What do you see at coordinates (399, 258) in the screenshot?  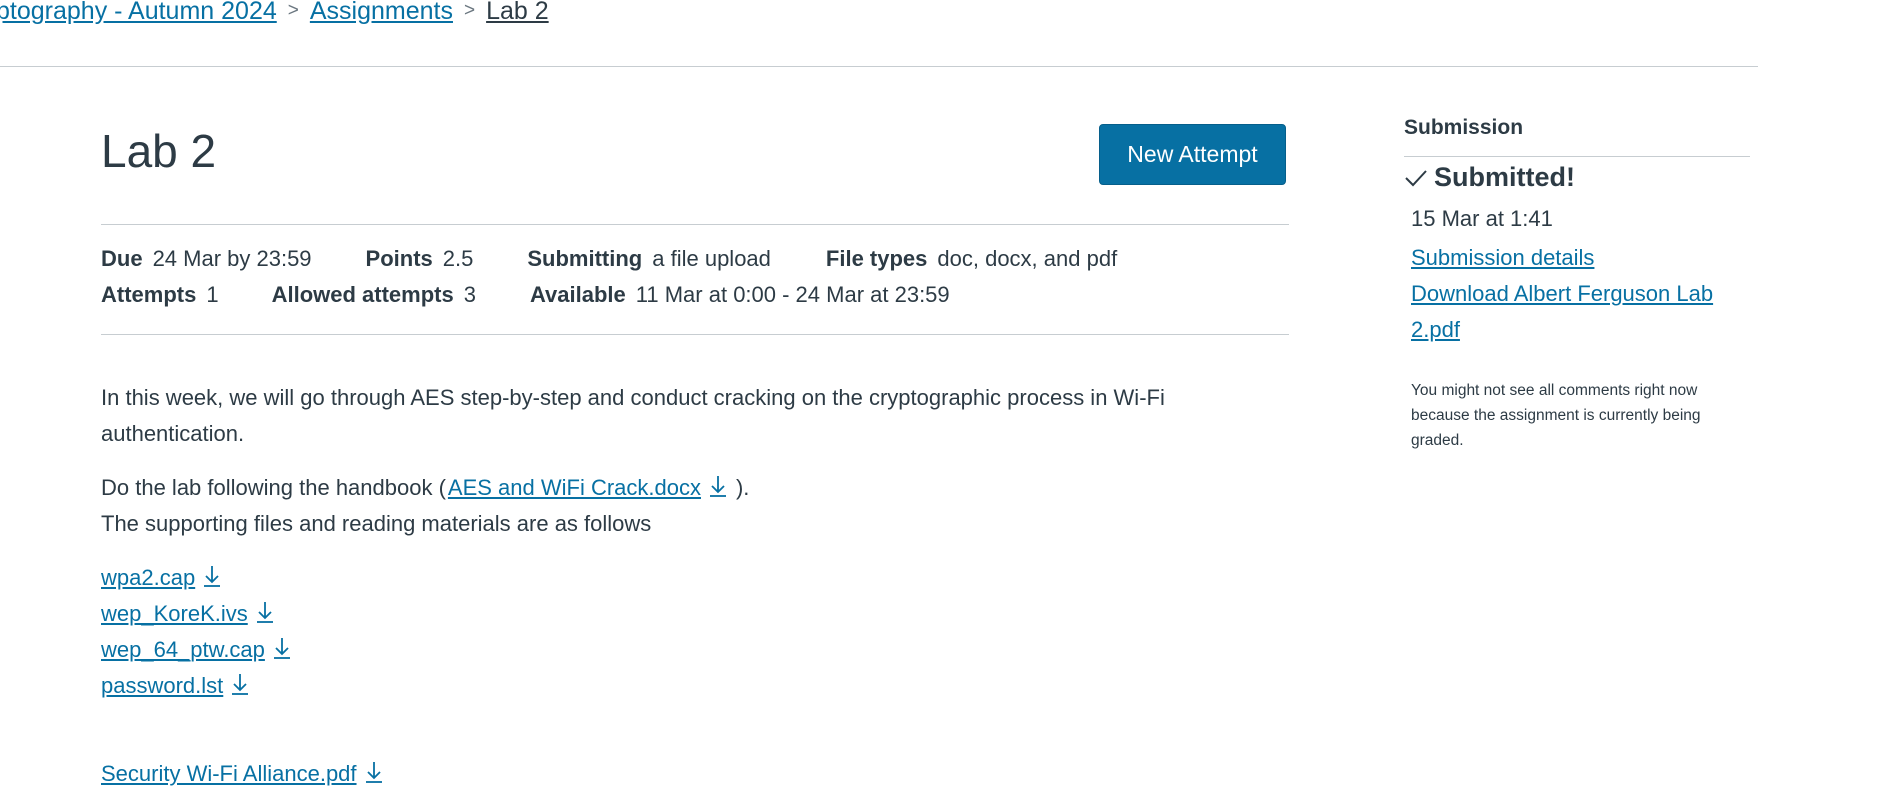 I see `points-label: Points` at bounding box center [399, 258].